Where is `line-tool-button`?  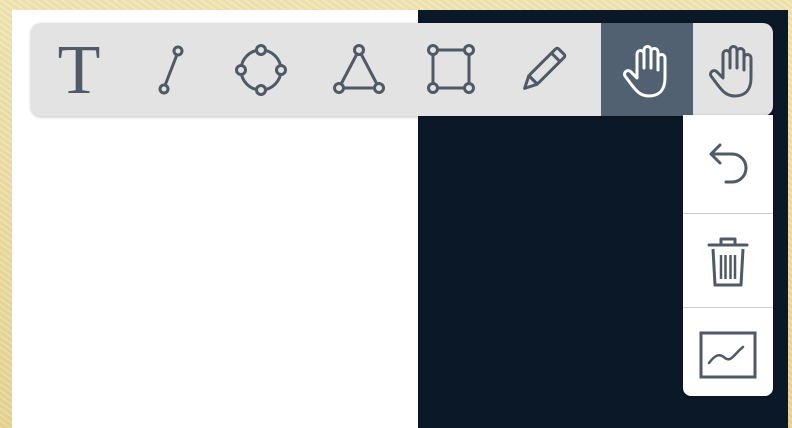
line-tool-button is located at coordinates (171, 69).